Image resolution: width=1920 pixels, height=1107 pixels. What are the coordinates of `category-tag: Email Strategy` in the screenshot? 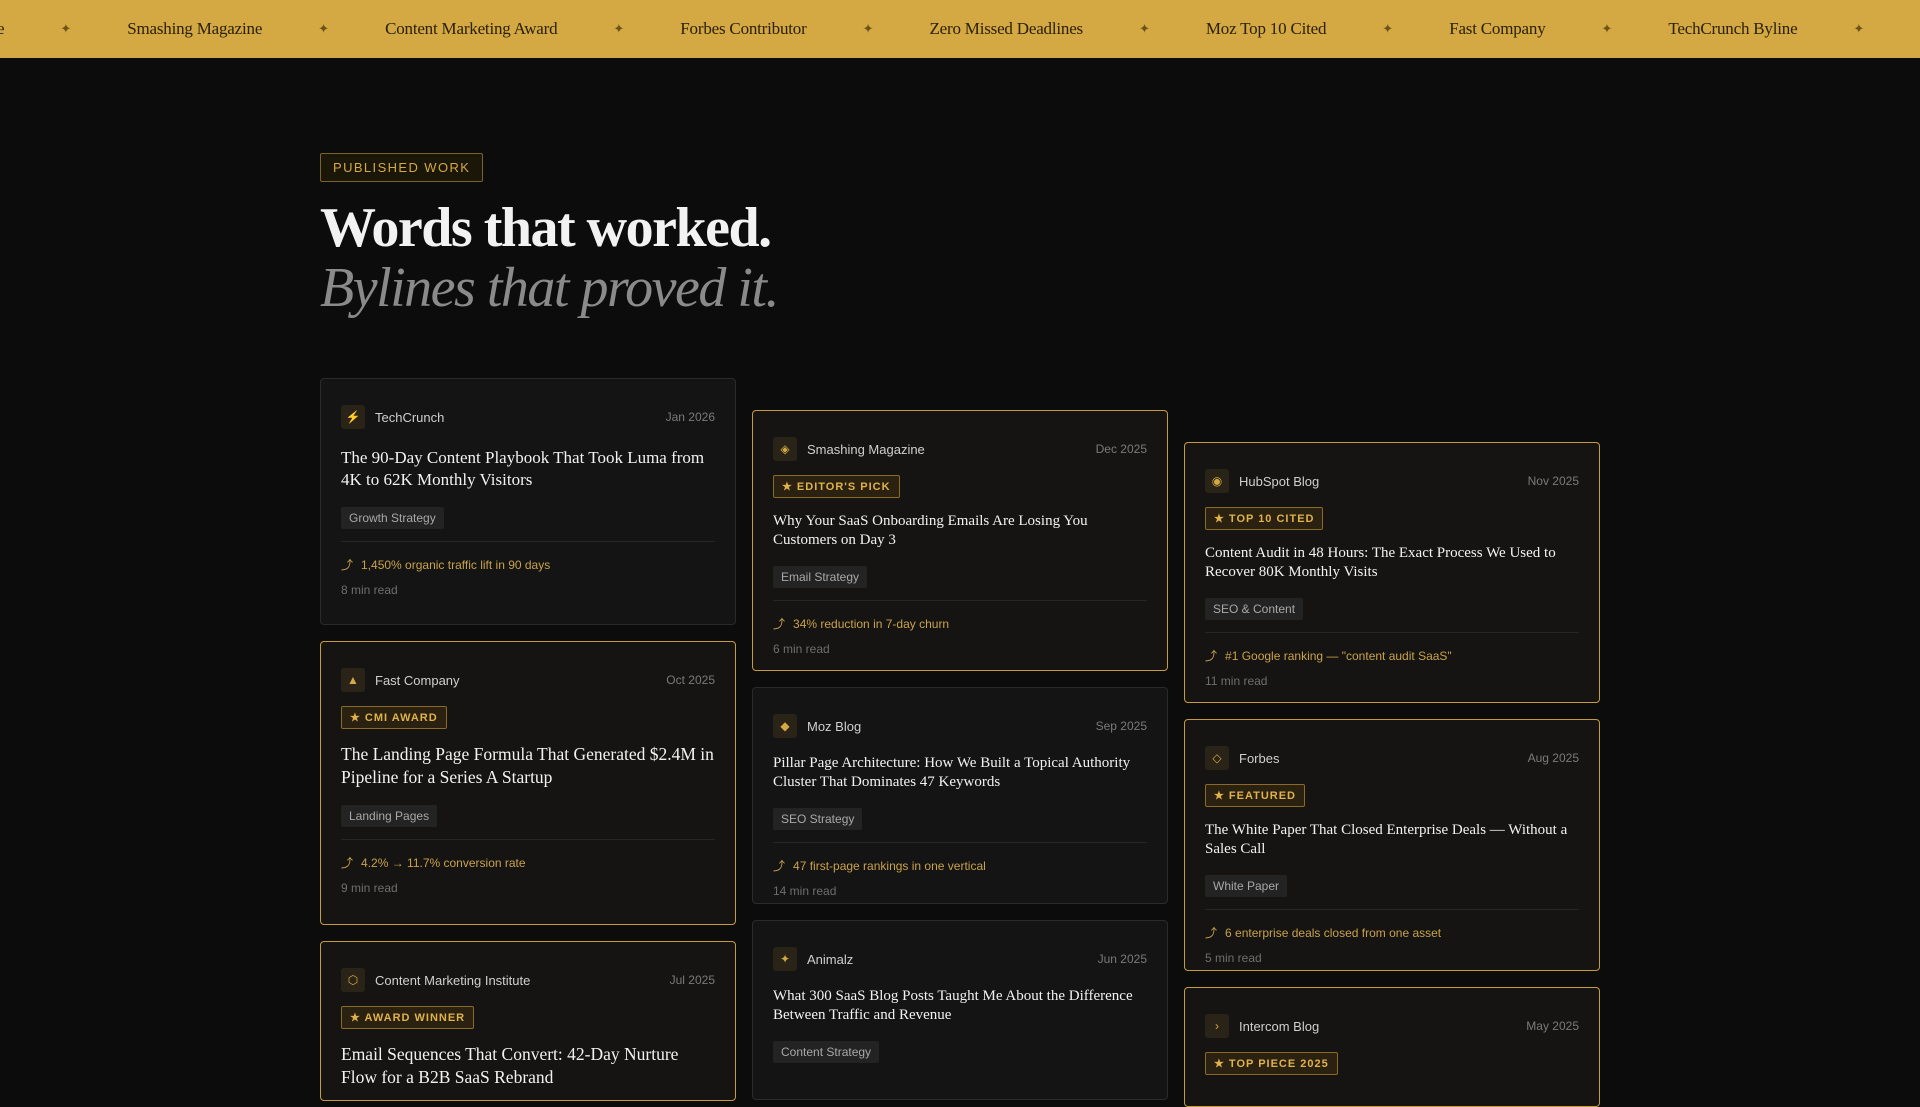 It's located at (820, 577).